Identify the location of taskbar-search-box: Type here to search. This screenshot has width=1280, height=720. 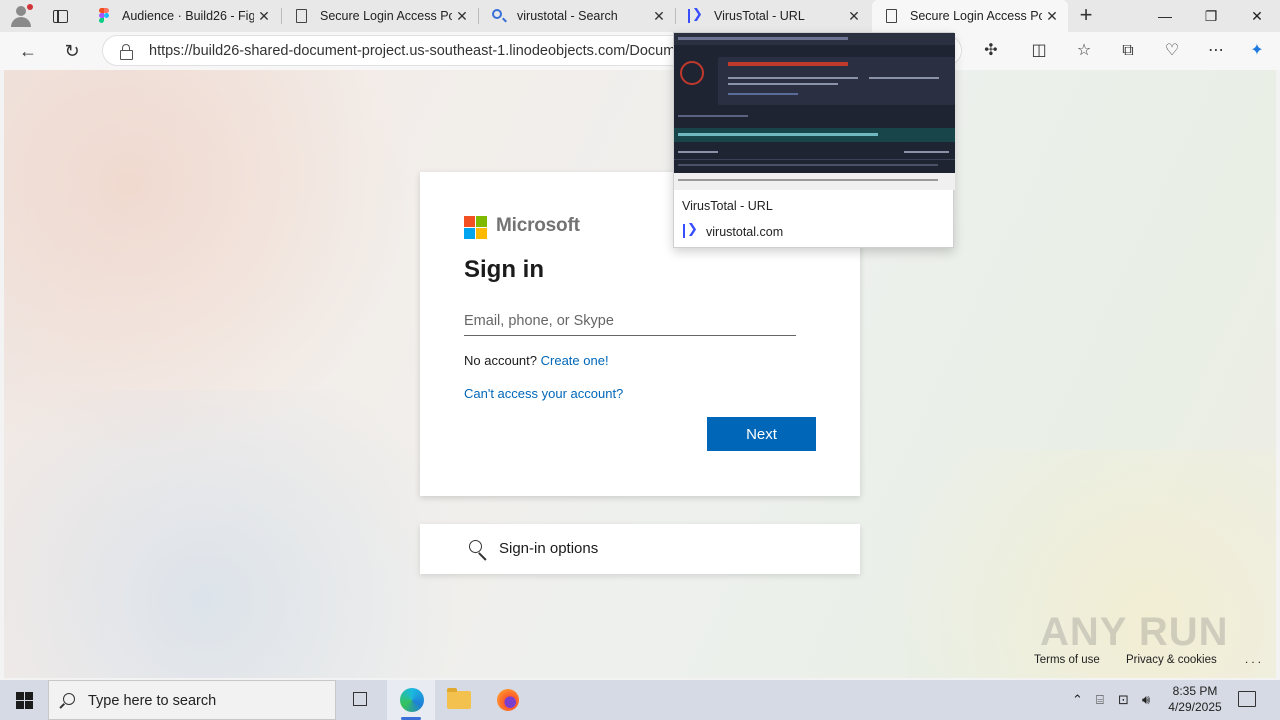
(192, 700).